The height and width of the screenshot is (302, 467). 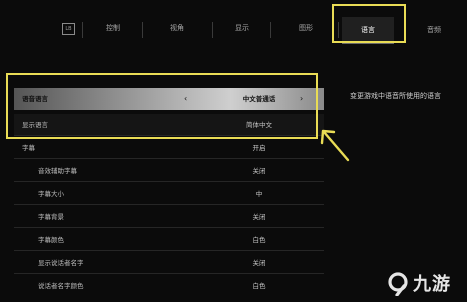 I want to click on setting-label: 说话者名字颜色, so click(x=61, y=286).